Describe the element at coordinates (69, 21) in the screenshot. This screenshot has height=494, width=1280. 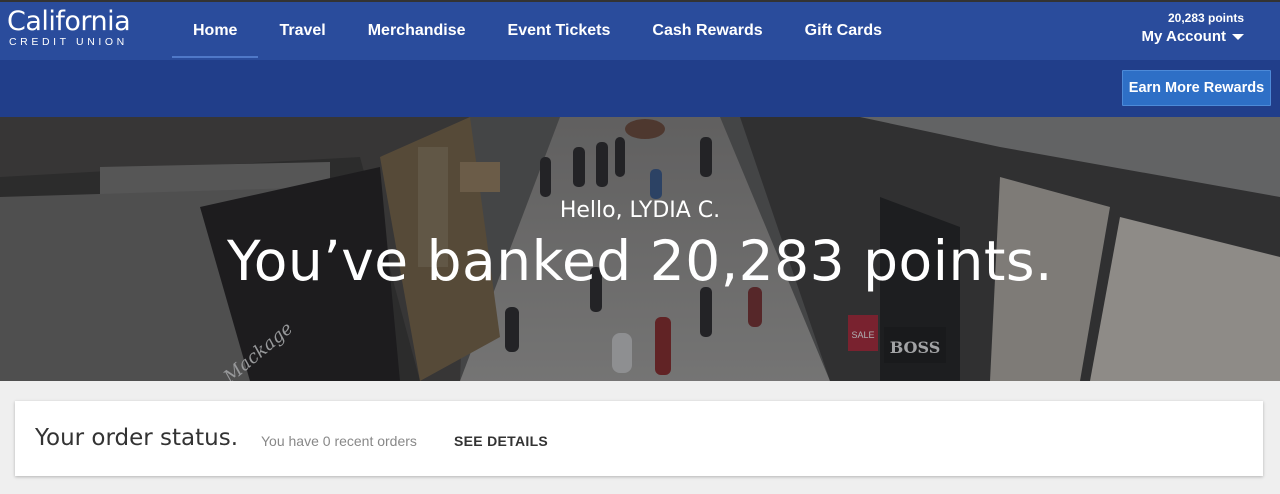
I see `brand-name: California` at that location.